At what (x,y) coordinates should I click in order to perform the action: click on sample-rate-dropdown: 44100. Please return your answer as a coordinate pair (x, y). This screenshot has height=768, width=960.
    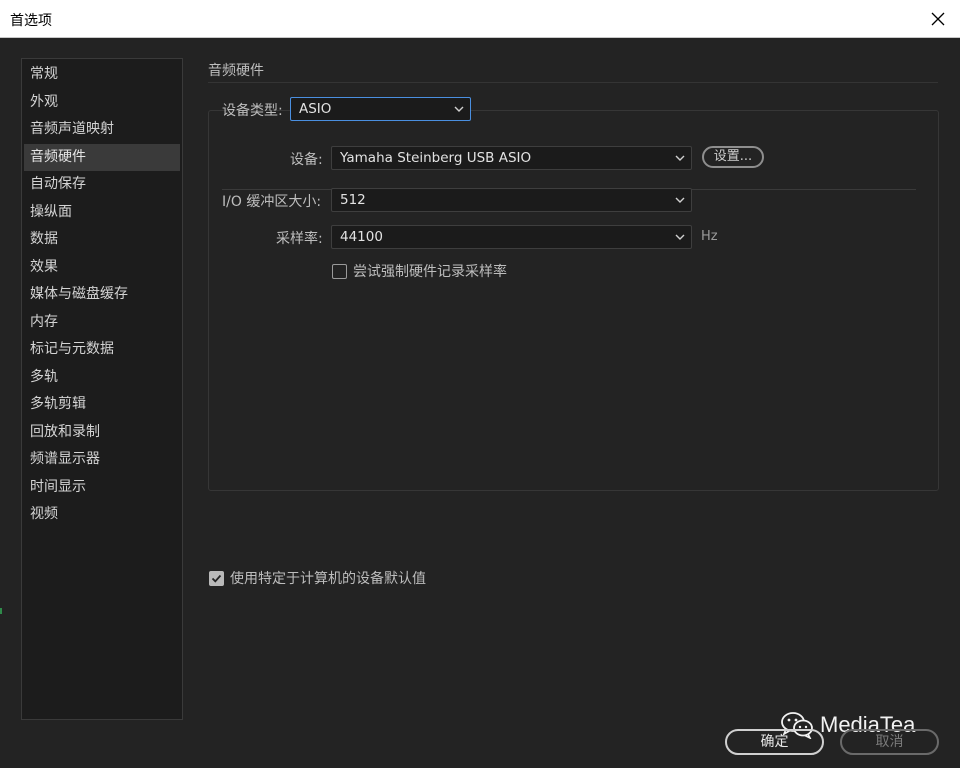
    Looking at the image, I should click on (511, 237).